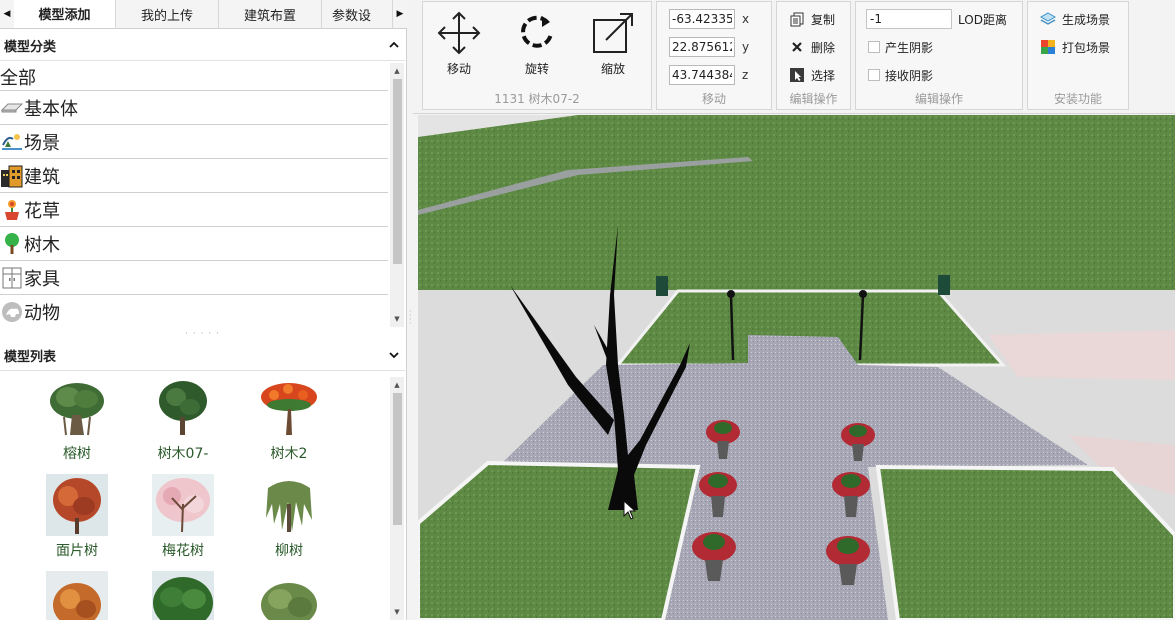 This screenshot has width=1175, height=620. Describe the element at coordinates (77, 517) in the screenshot. I see `model-card-billboard-tree: 面片树` at that location.